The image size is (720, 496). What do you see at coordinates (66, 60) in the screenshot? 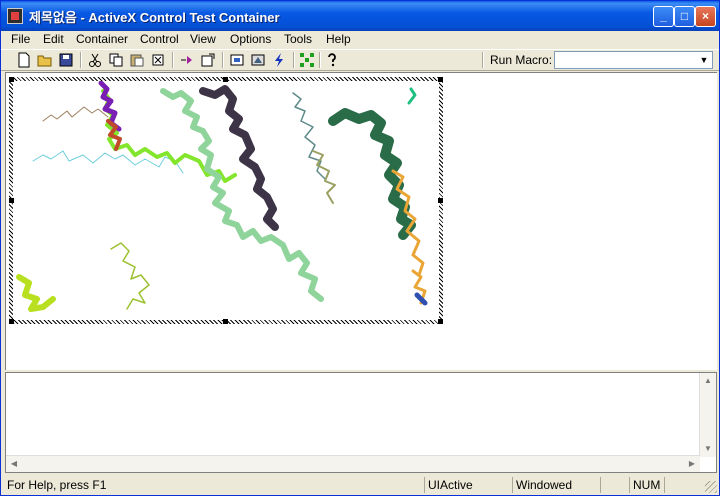
I see `save-icon` at bounding box center [66, 60].